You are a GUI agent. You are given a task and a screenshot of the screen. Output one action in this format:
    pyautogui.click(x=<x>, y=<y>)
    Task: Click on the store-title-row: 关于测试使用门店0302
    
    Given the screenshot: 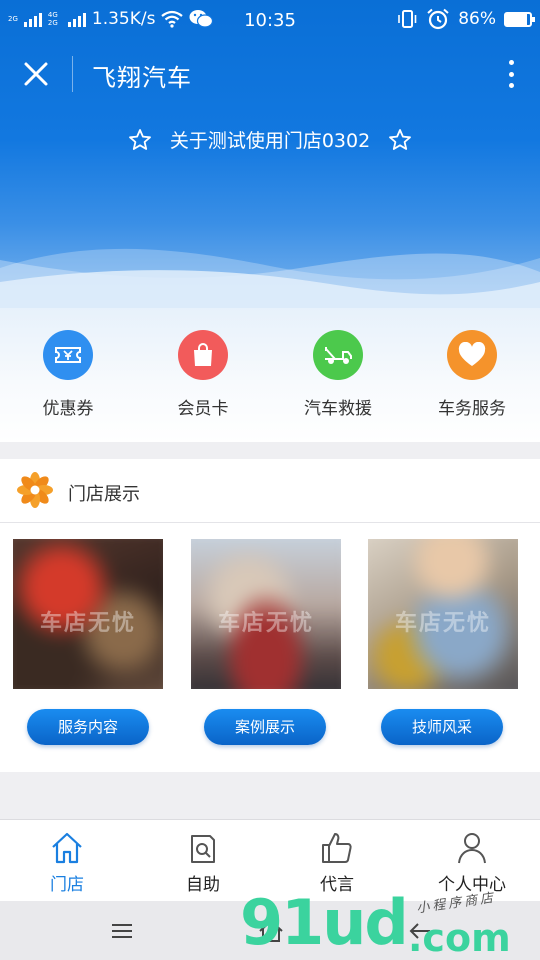 What is the action you would take?
    pyautogui.click(x=270, y=139)
    